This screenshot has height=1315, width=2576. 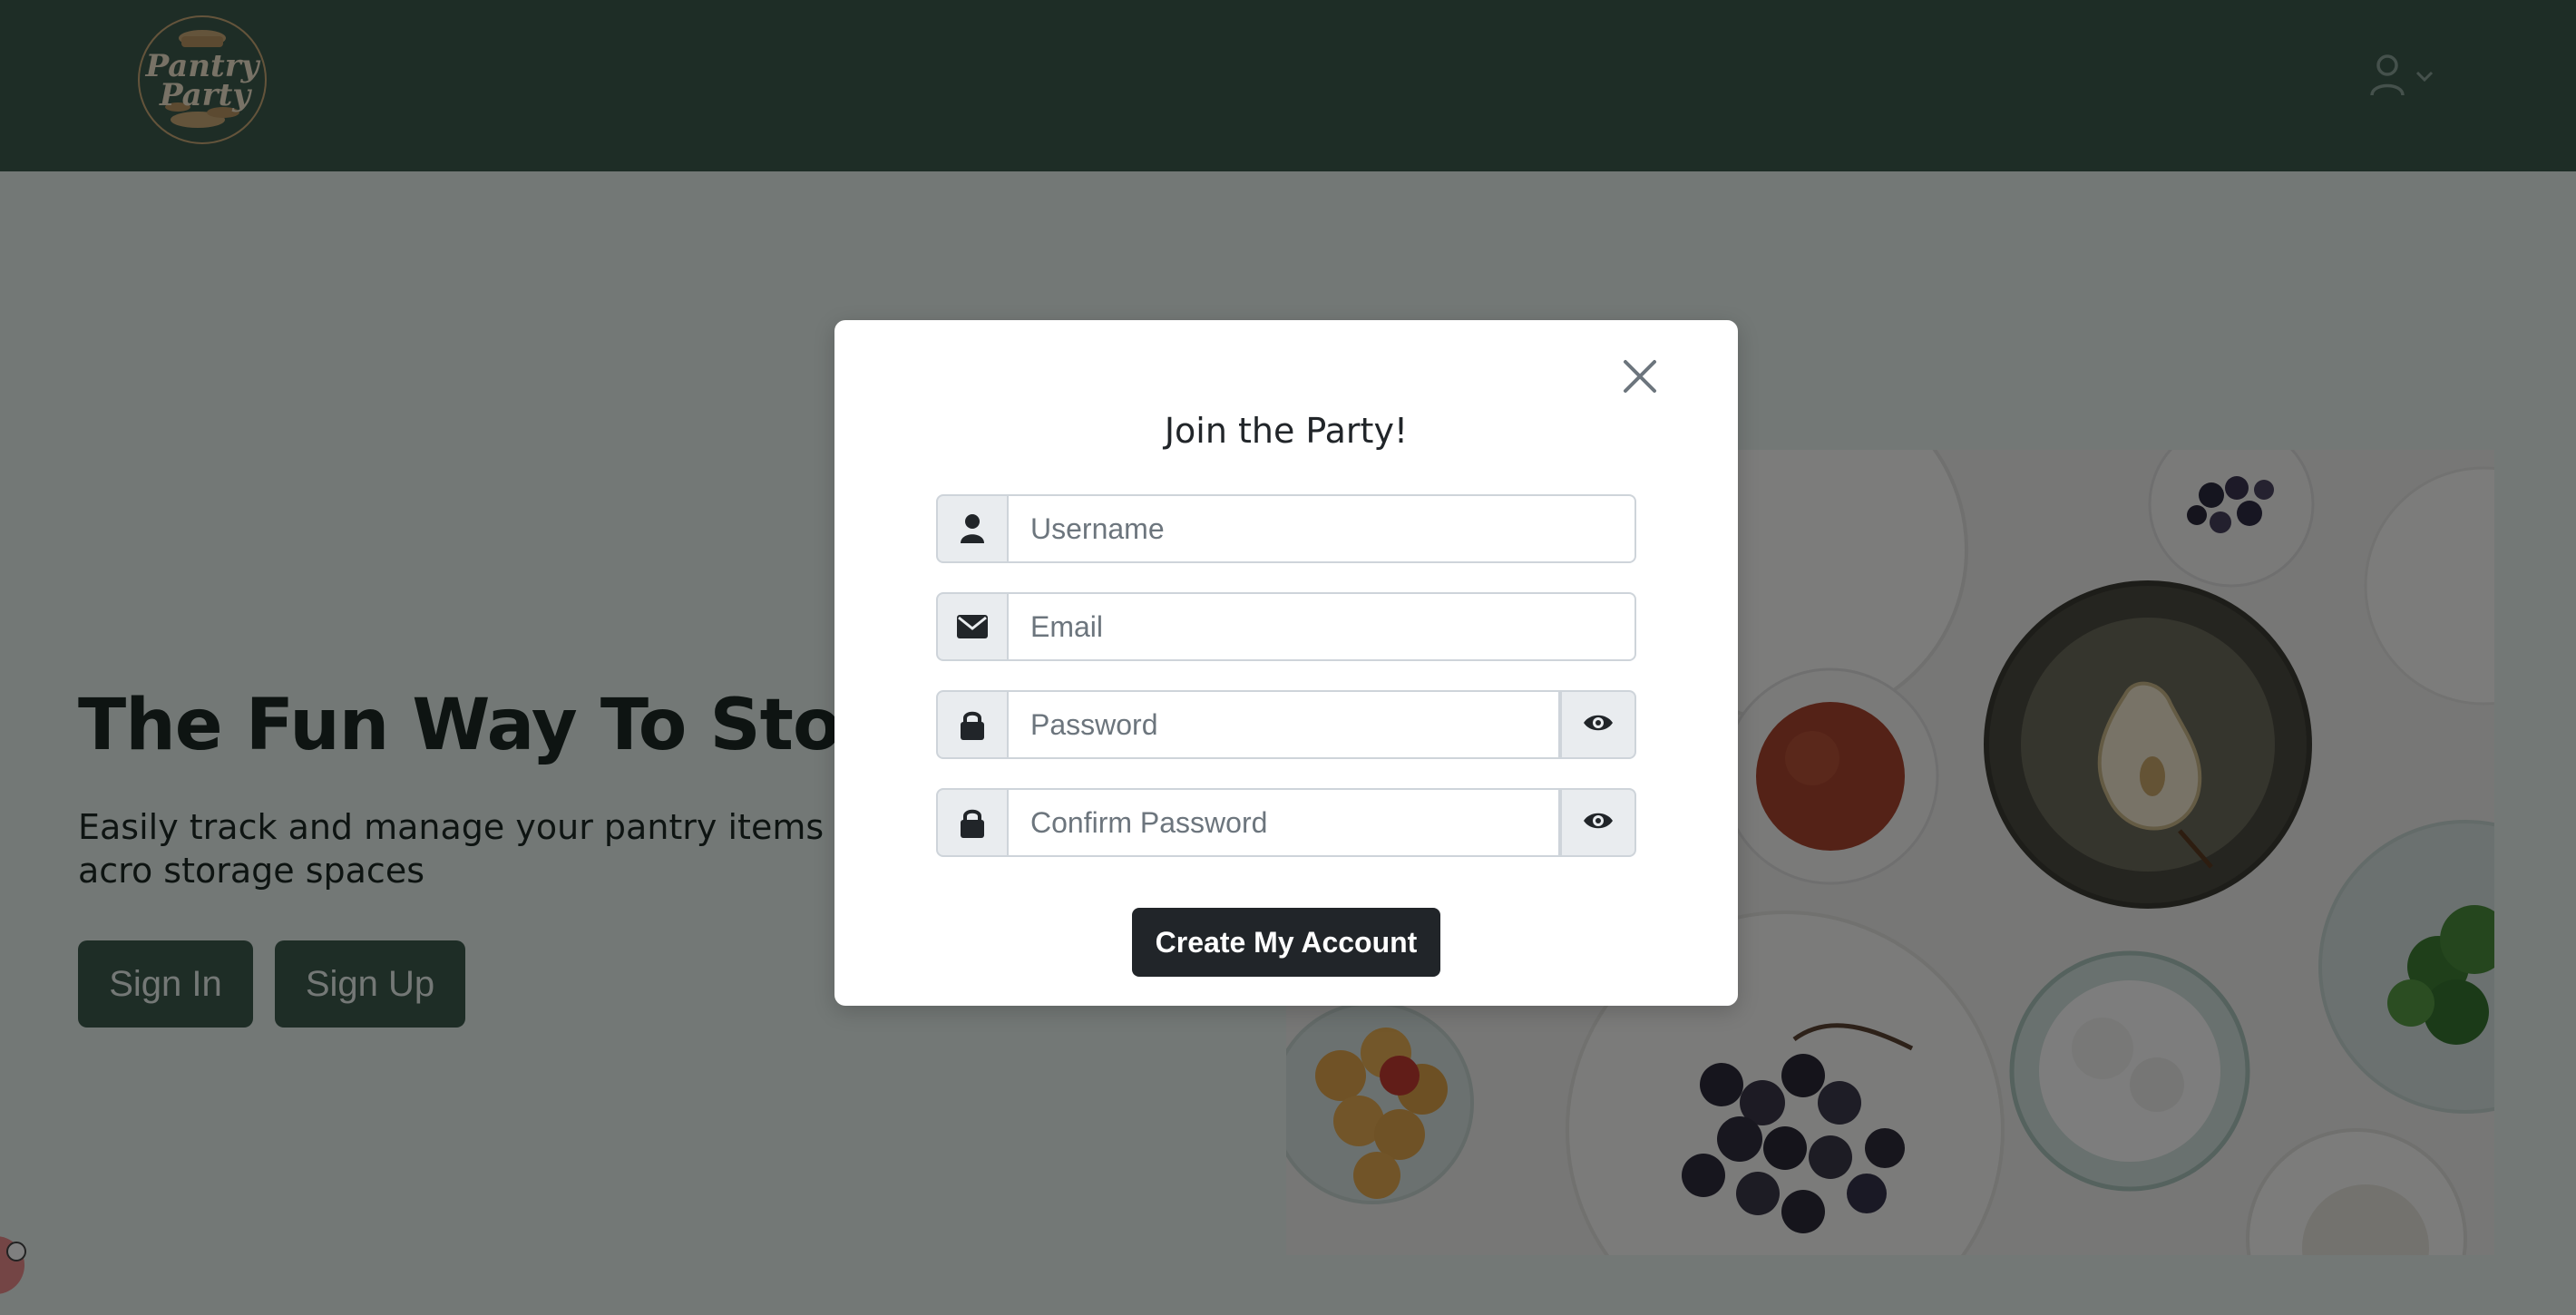 I want to click on email-input, so click(x=1322, y=627).